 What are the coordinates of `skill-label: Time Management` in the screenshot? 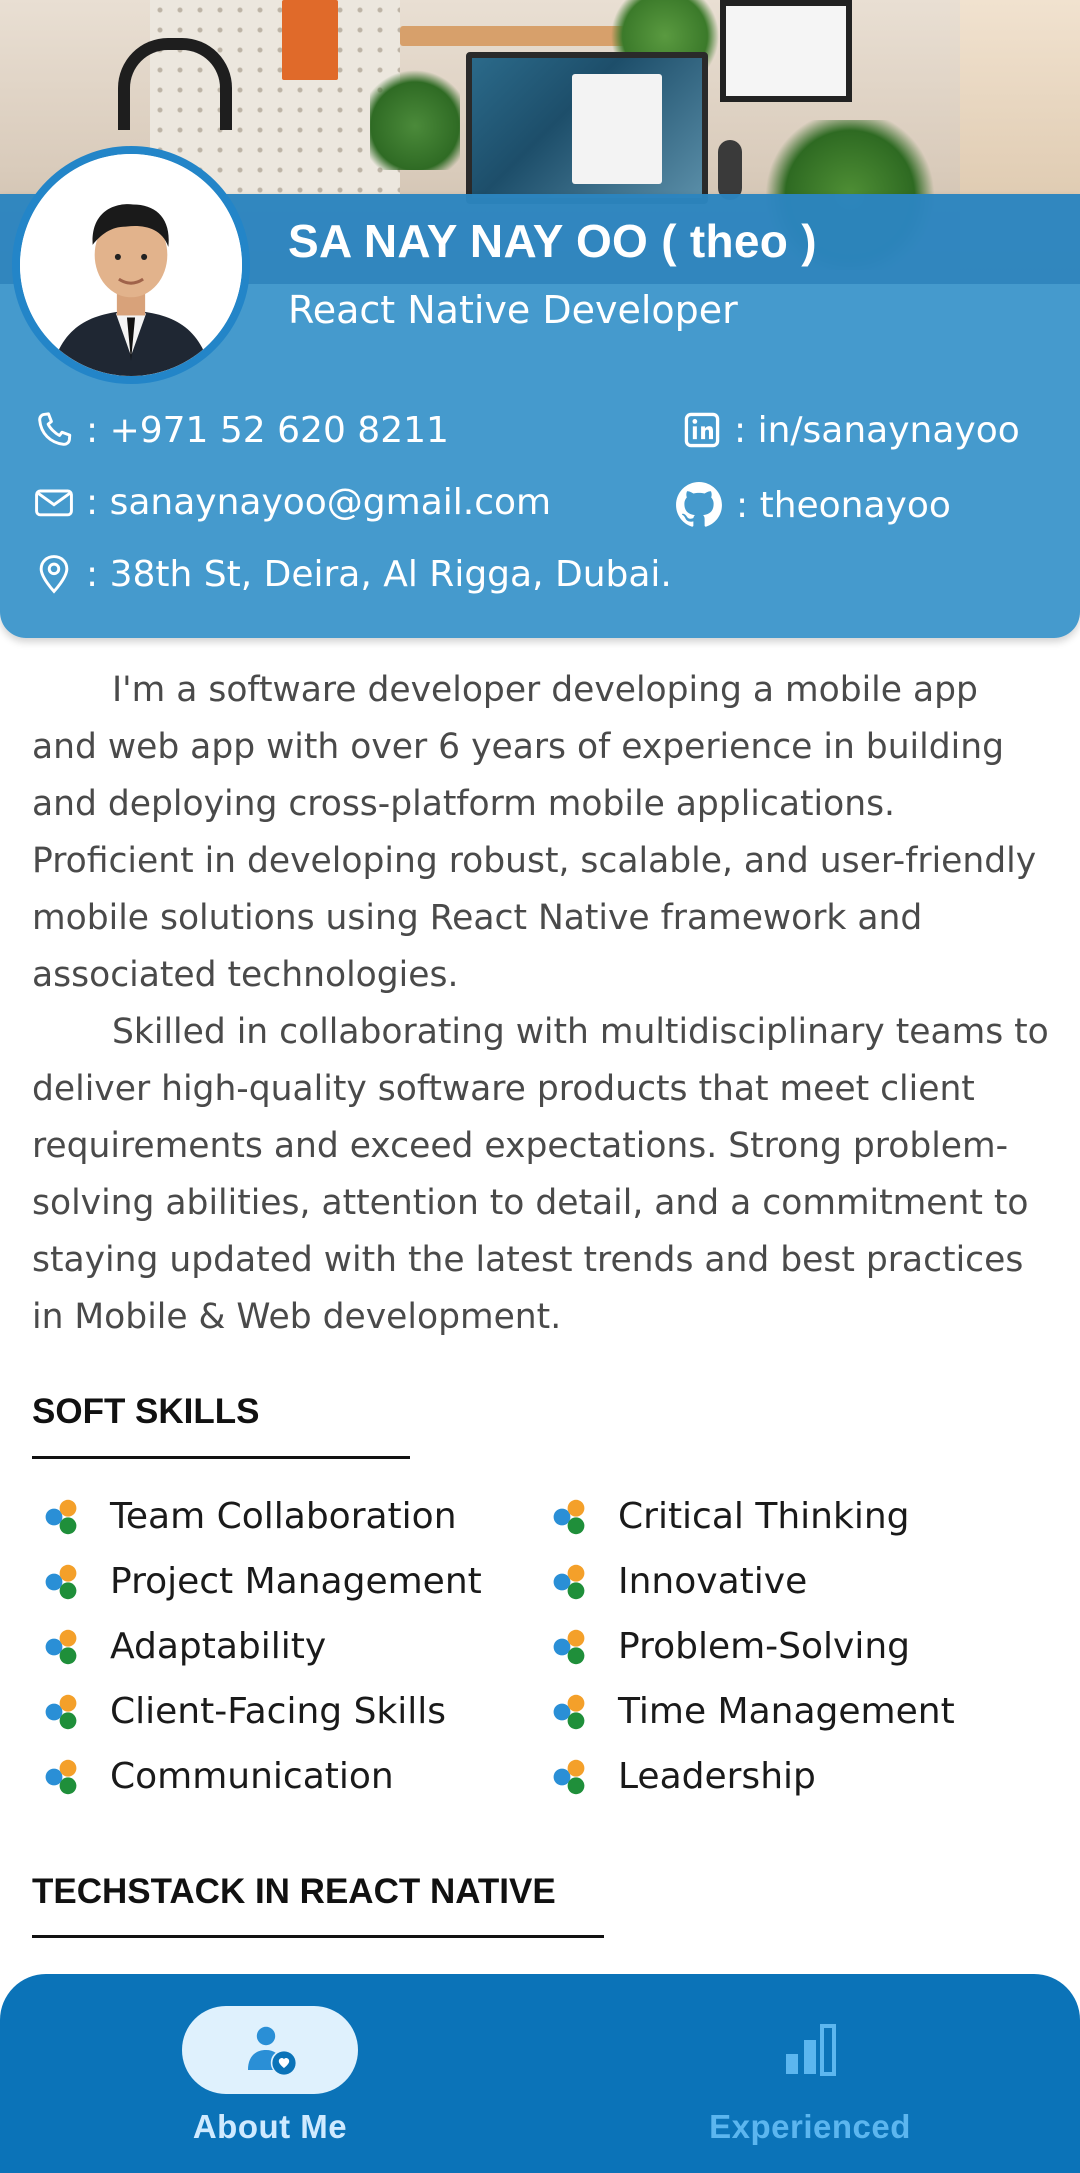 It's located at (786, 1711).